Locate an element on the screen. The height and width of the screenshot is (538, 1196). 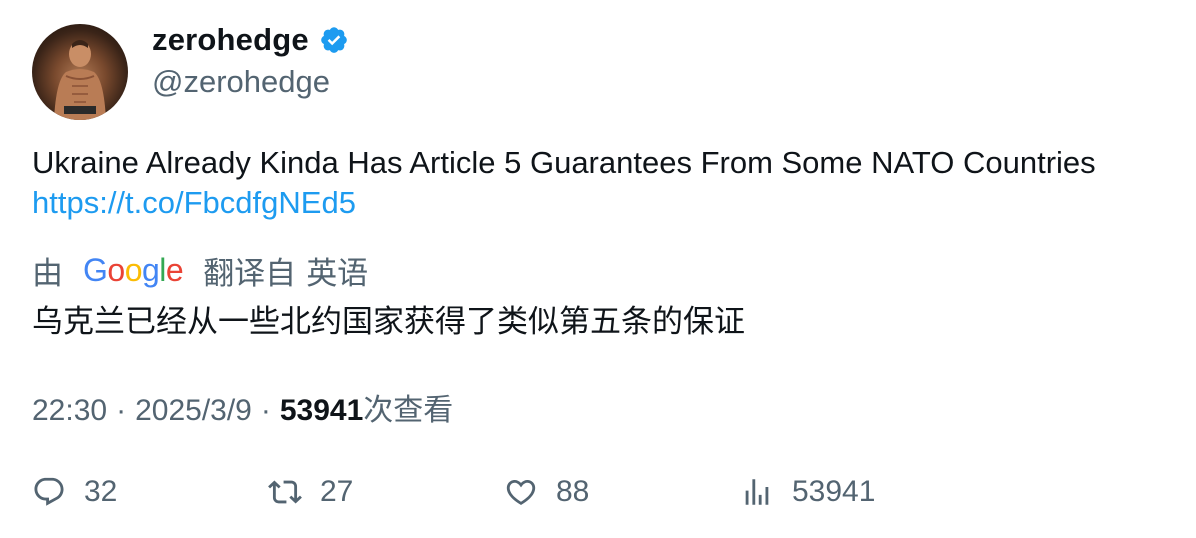
heart-icon is located at coordinates (521, 492).